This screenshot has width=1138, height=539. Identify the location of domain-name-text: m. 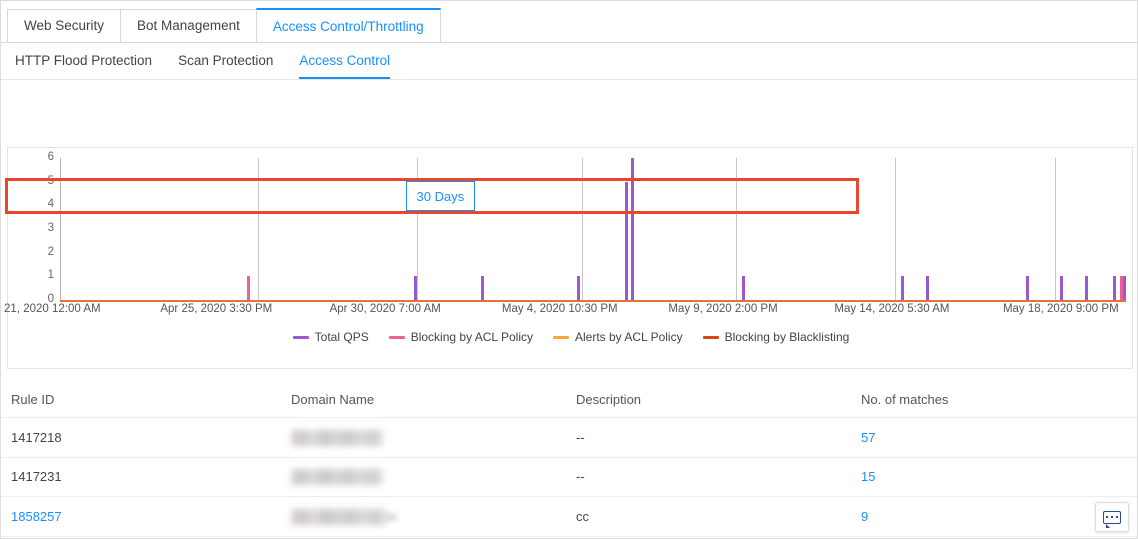
(392, 516).